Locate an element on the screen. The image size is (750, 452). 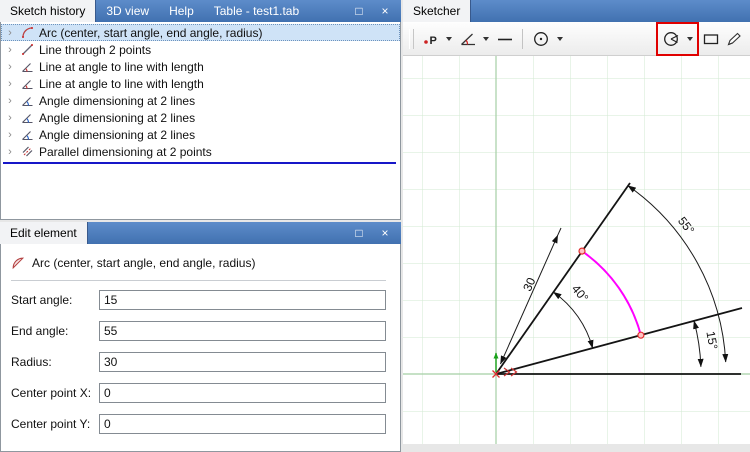
pencil-tool-button is located at coordinates (734, 39).